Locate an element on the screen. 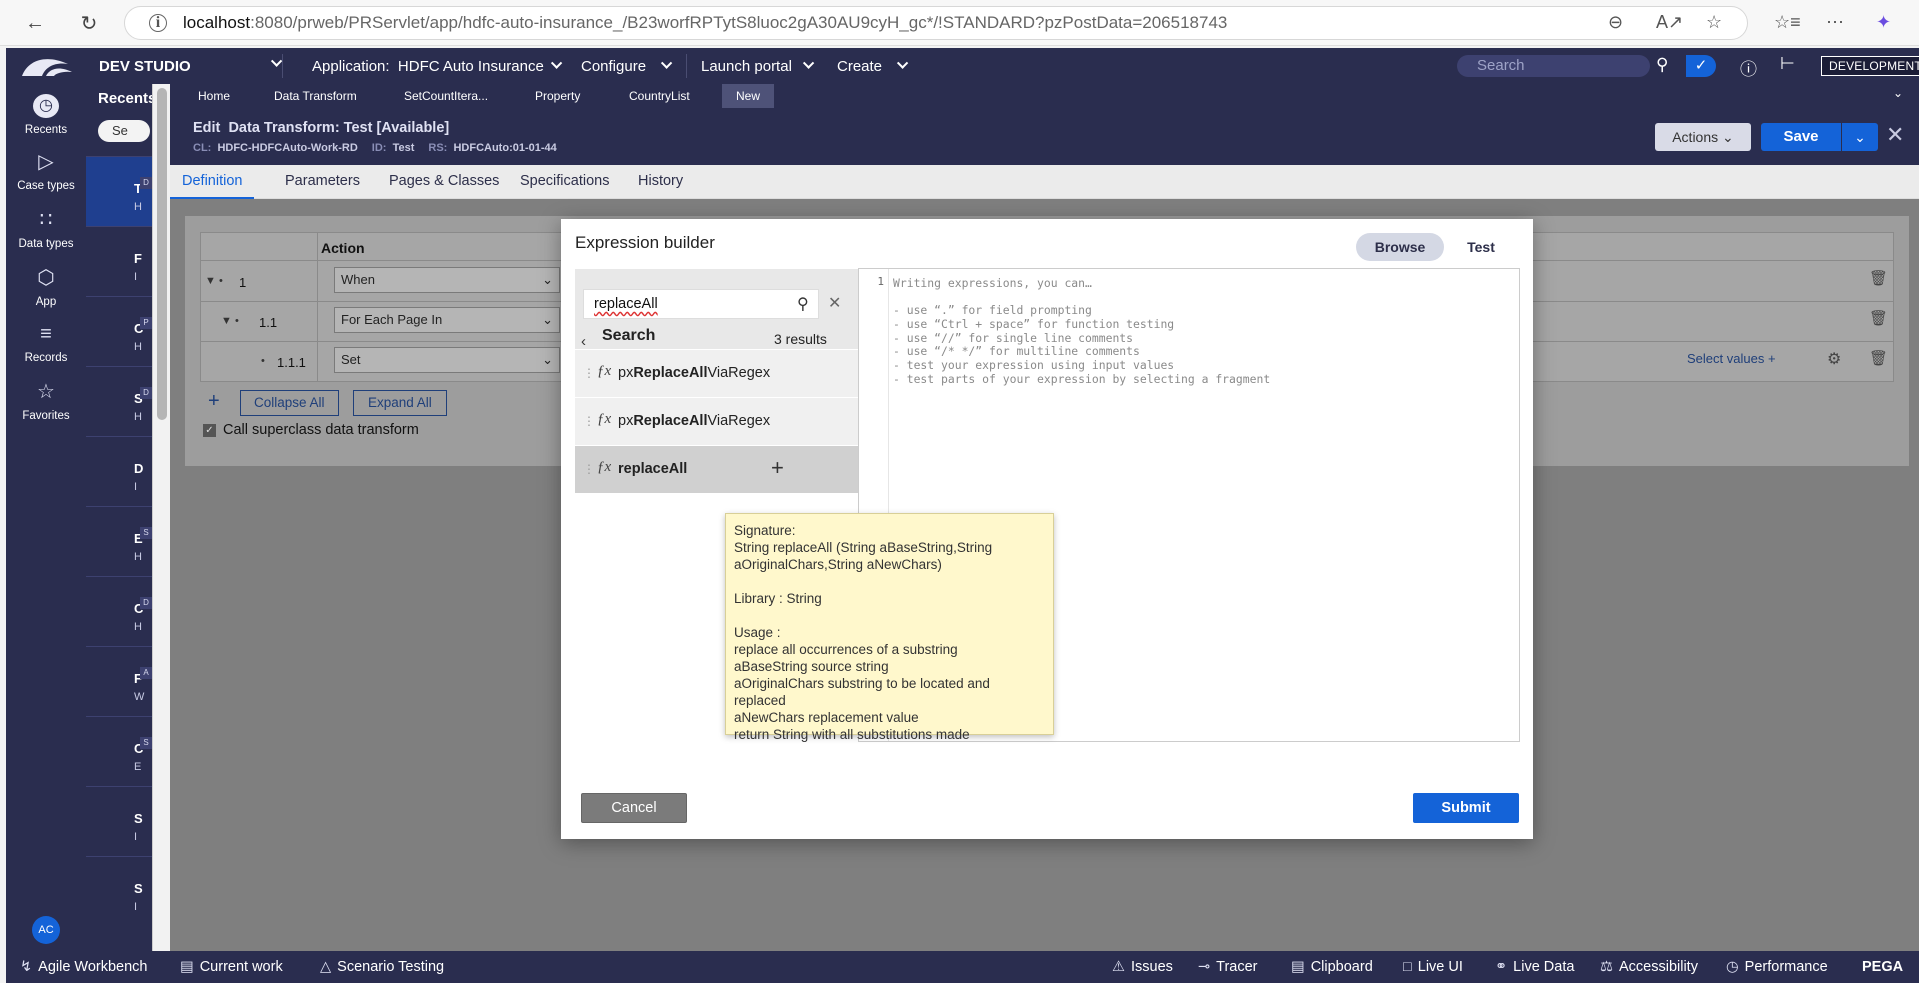 The height and width of the screenshot is (983, 1919). add-row-icon: + is located at coordinates (214, 401).